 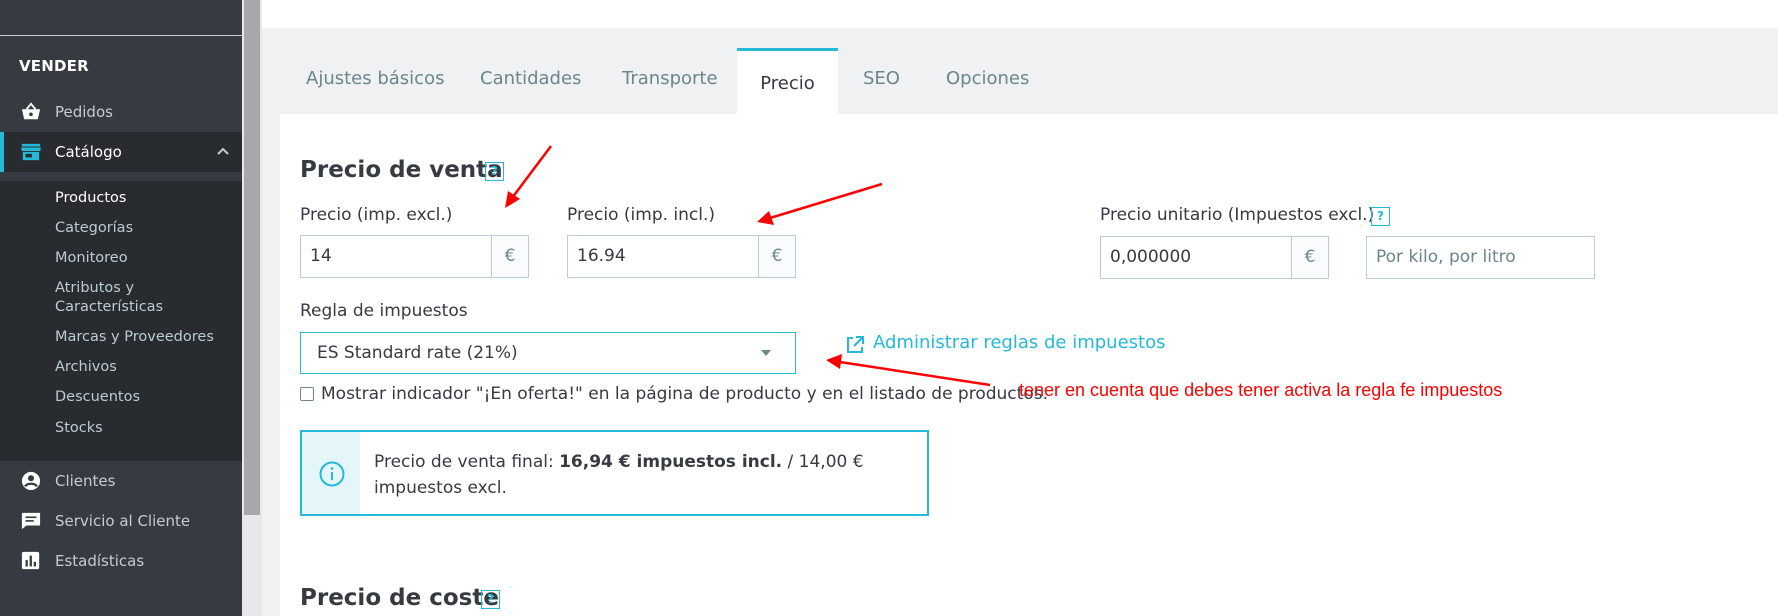 What do you see at coordinates (396, 256) in the screenshot?
I see `price-excl-input: 14` at bounding box center [396, 256].